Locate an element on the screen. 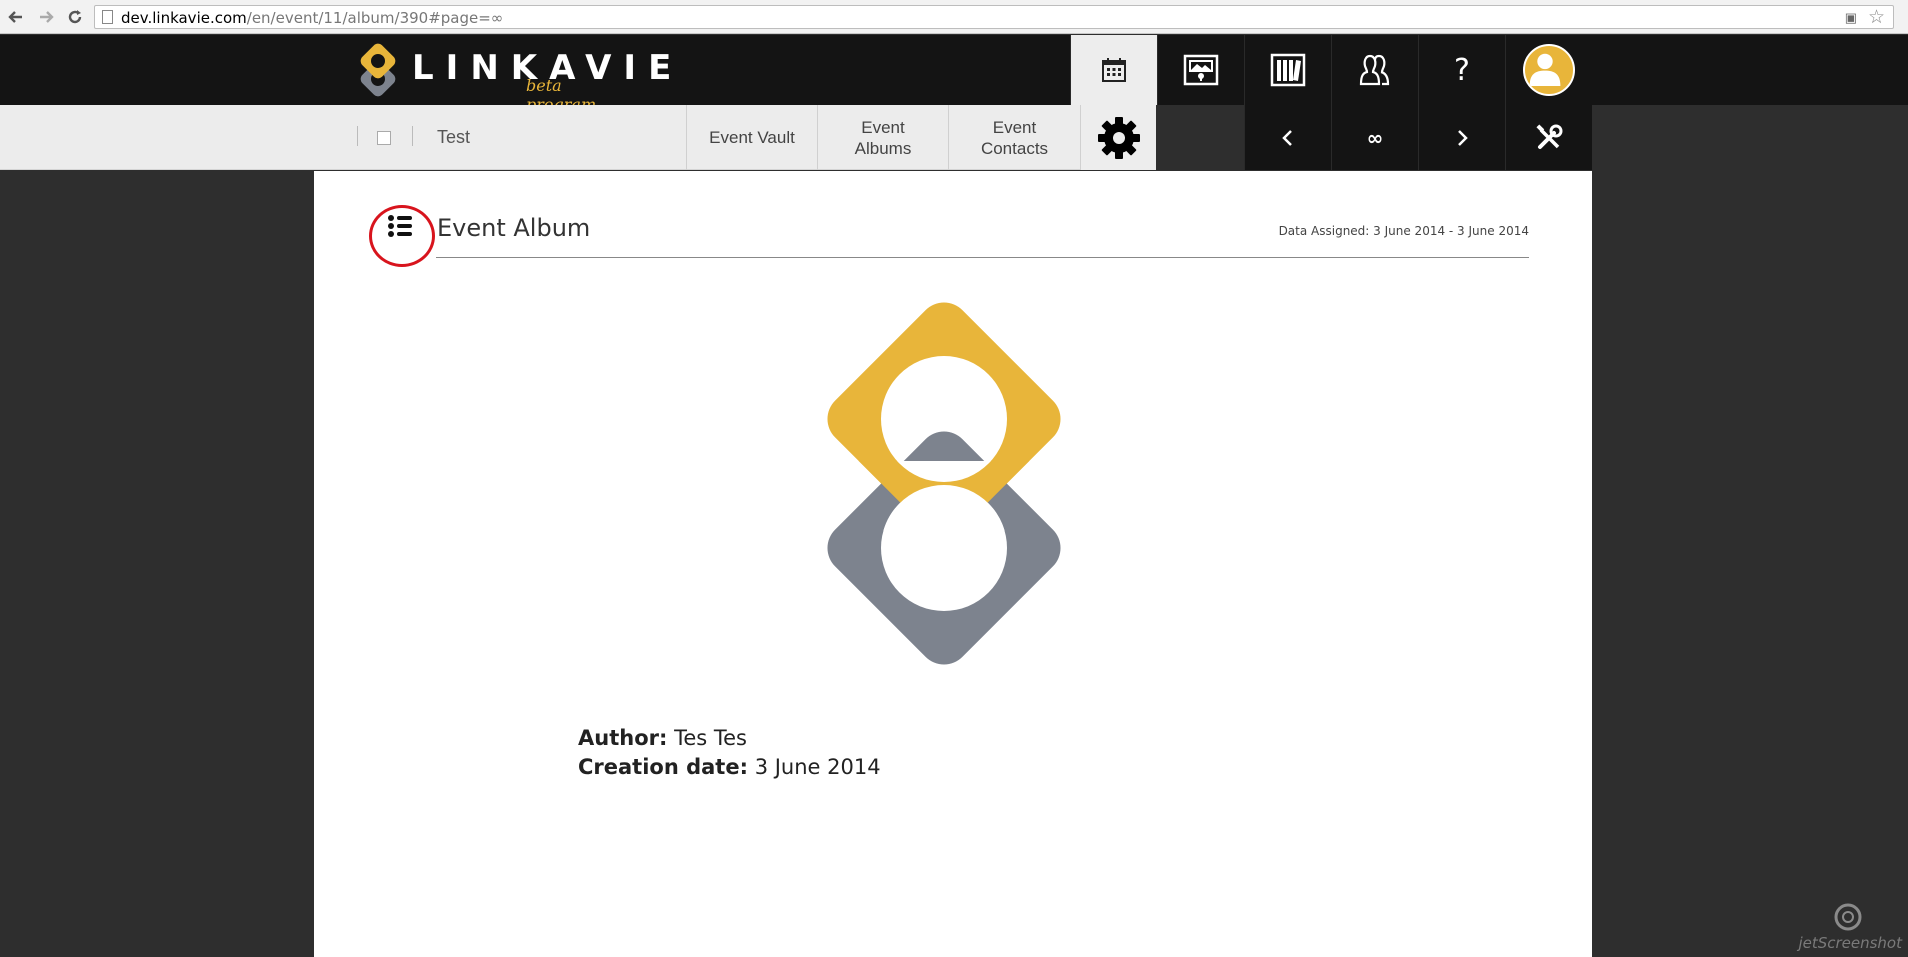 This screenshot has height=957, width=1908. page-icon is located at coordinates (107, 17).